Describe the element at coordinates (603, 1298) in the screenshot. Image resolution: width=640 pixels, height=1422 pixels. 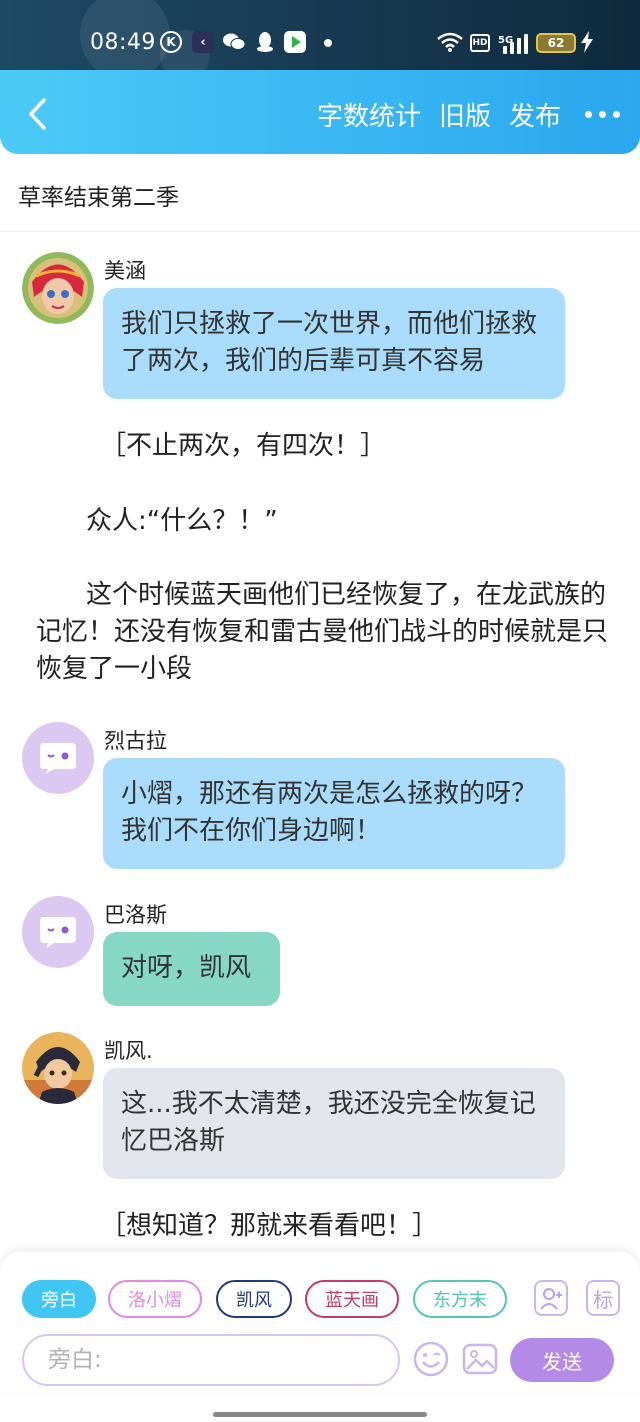
I see `mark-button: 标` at that location.